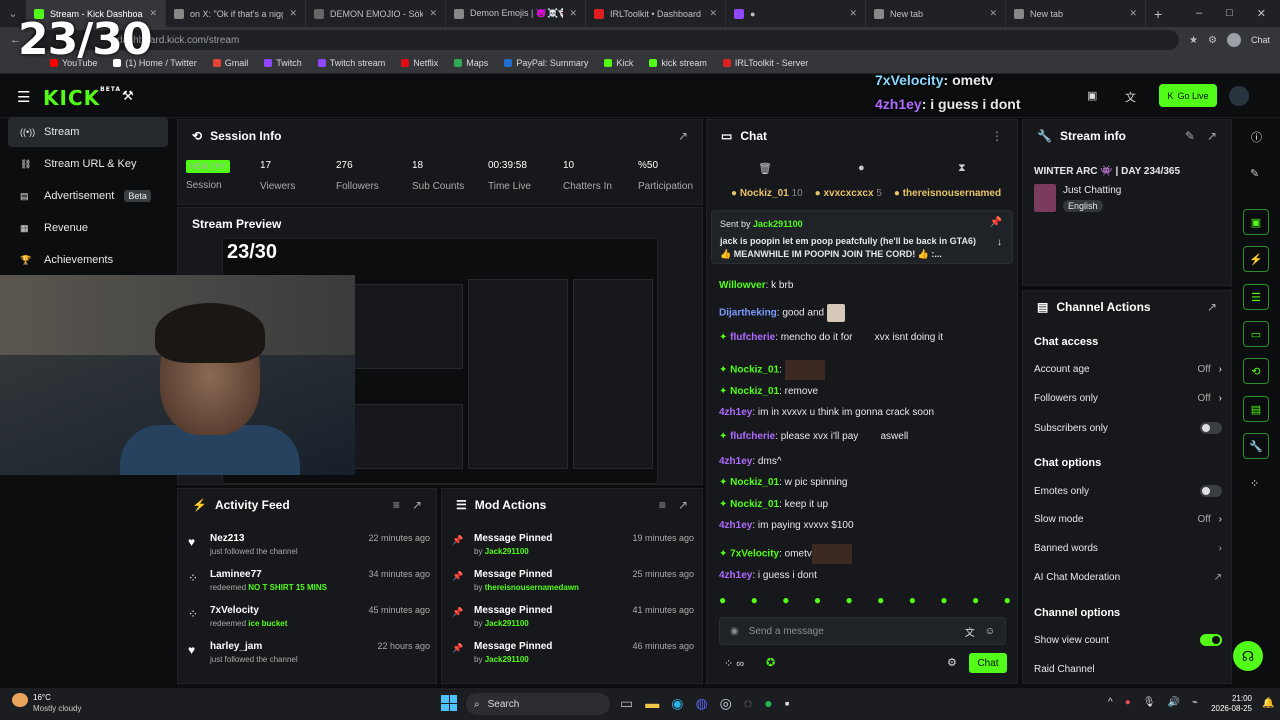  What do you see at coordinates (768, 391) in the screenshot?
I see `chat-message: ✦ Nockiz_01: remove` at bounding box center [768, 391].